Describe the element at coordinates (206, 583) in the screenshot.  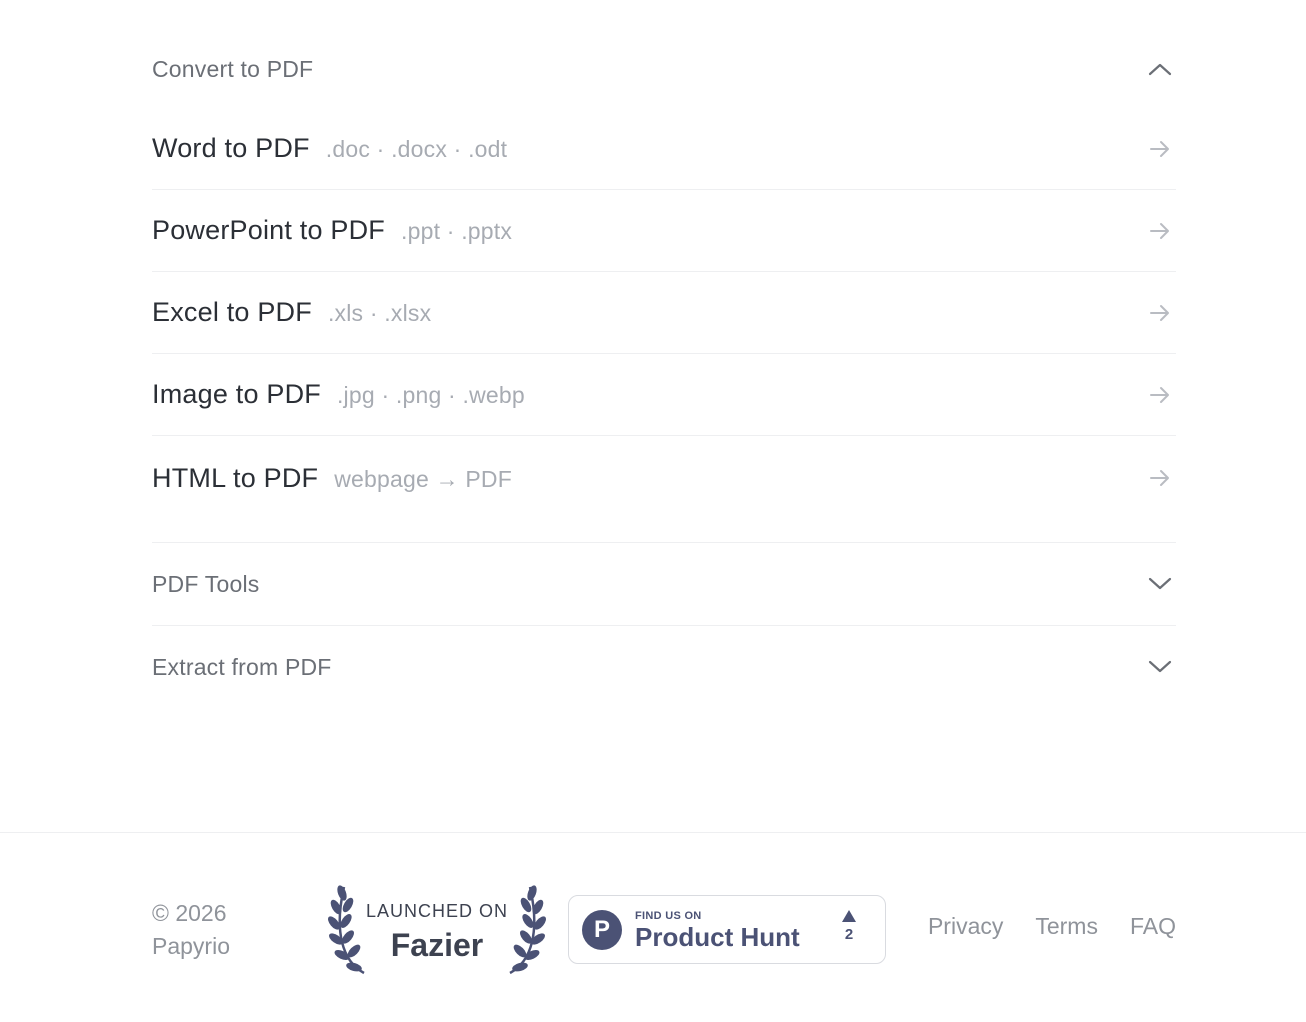
I see `section-title: PDF Tools` at that location.